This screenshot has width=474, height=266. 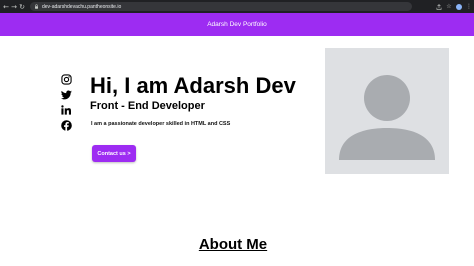 I want to click on social-links, so click(x=66, y=102).